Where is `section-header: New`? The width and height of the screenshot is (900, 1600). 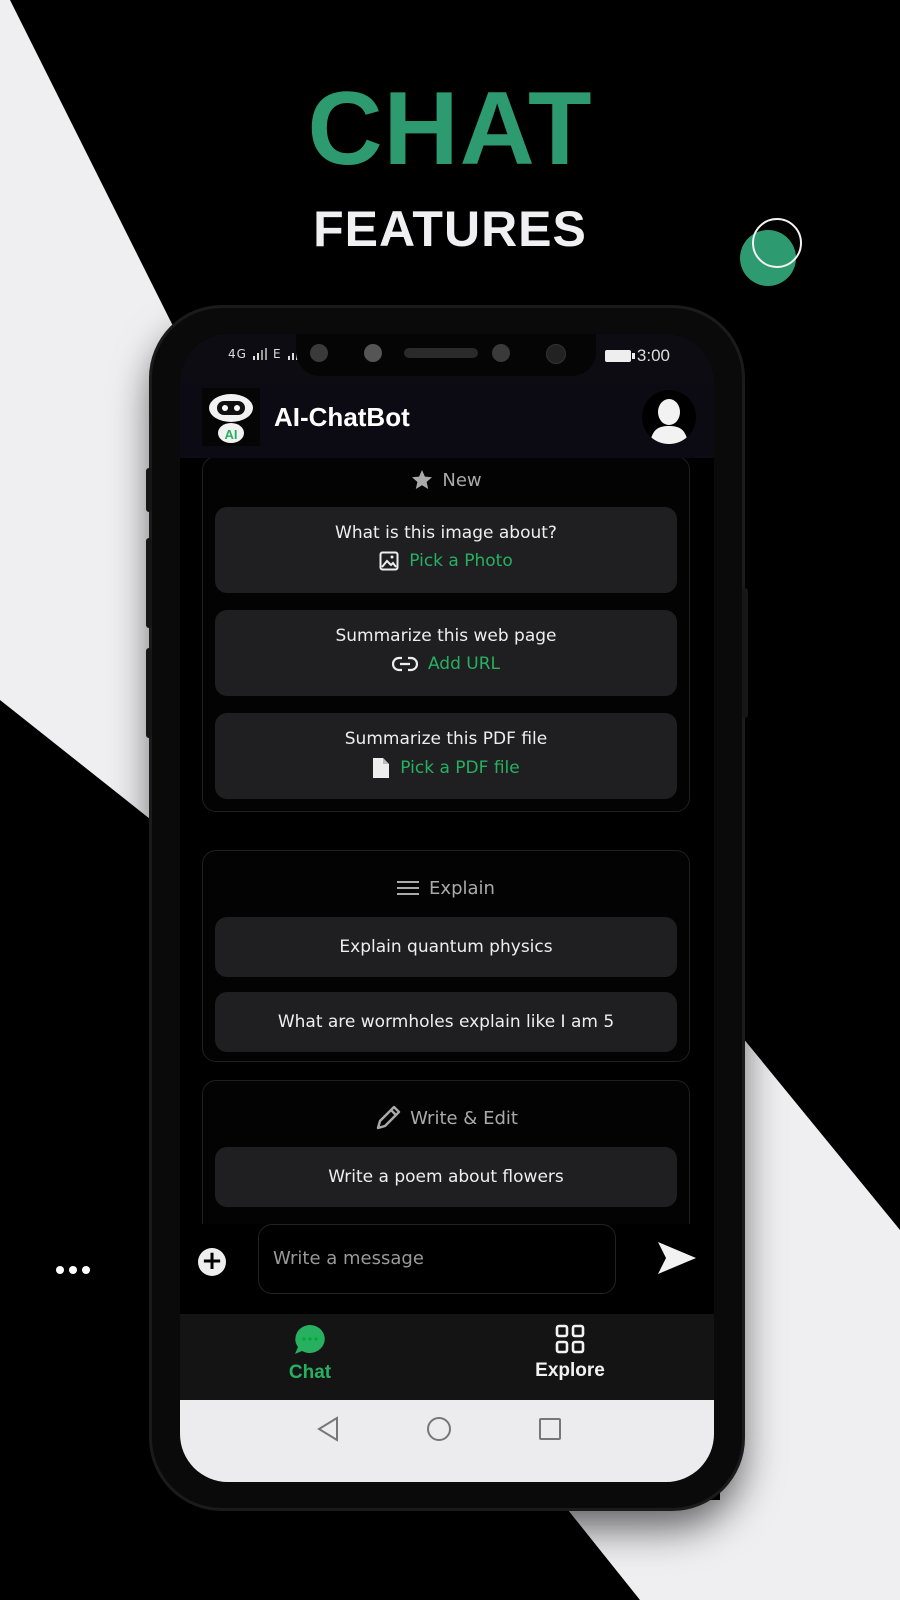 section-header: New is located at coordinates (446, 480).